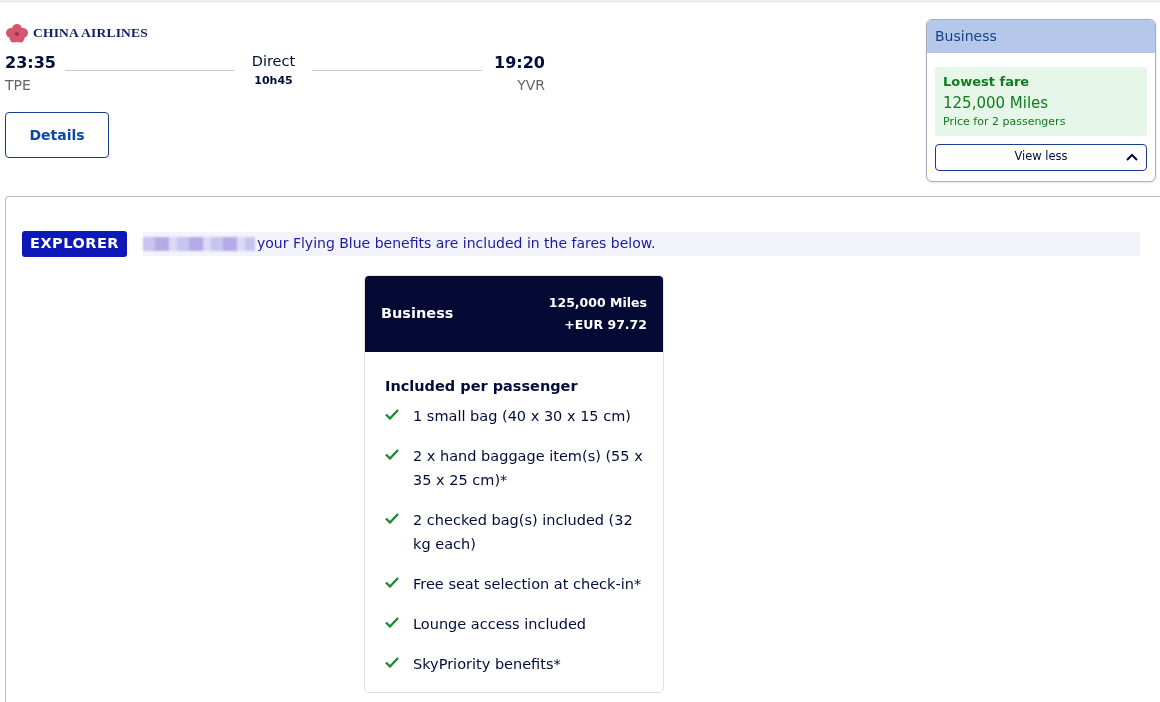 The image size is (1160, 702). What do you see at coordinates (417, 313) in the screenshot?
I see `fare-cabin: Business` at bounding box center [417, 313].